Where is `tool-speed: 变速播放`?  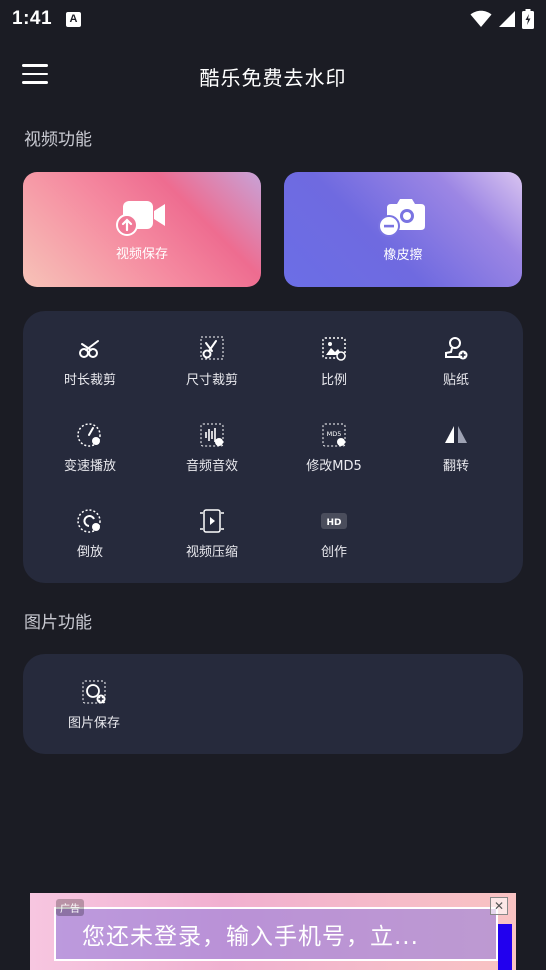
tool-speed: 变速播放 is located at coordinates (90, 456).